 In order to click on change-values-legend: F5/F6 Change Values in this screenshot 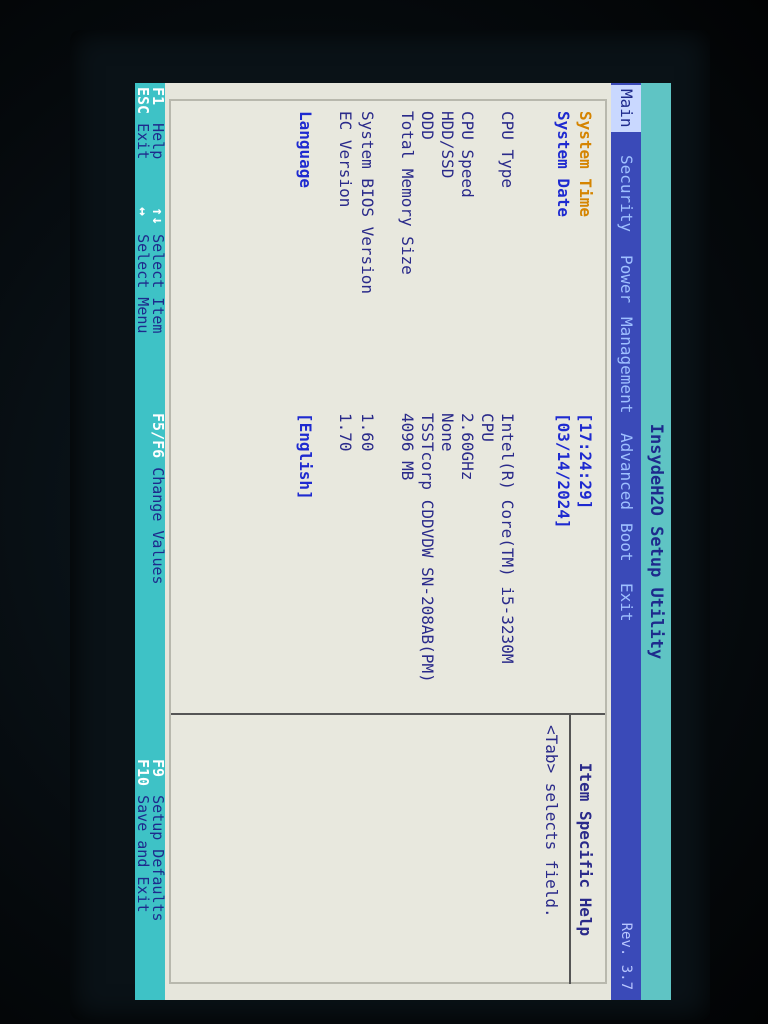, I will do `click(158, 499)`.